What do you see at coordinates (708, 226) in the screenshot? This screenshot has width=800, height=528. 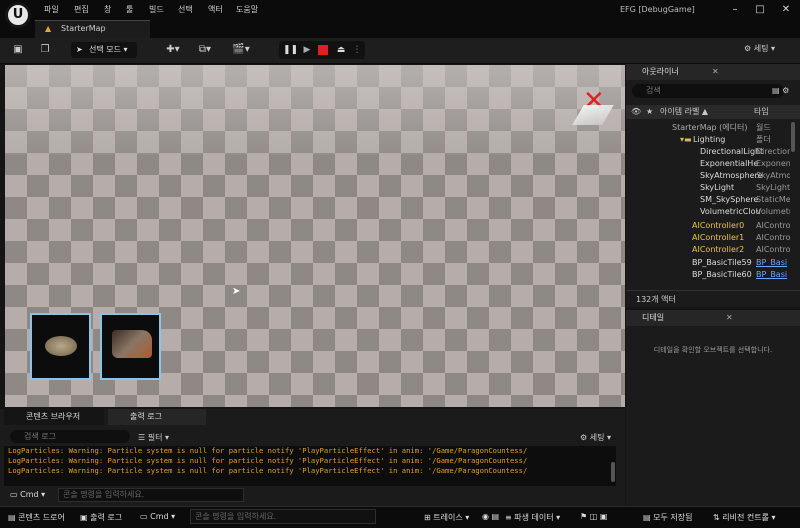 I see `tree-row: AIController0 AIControl` at bounding box center [708, 226].